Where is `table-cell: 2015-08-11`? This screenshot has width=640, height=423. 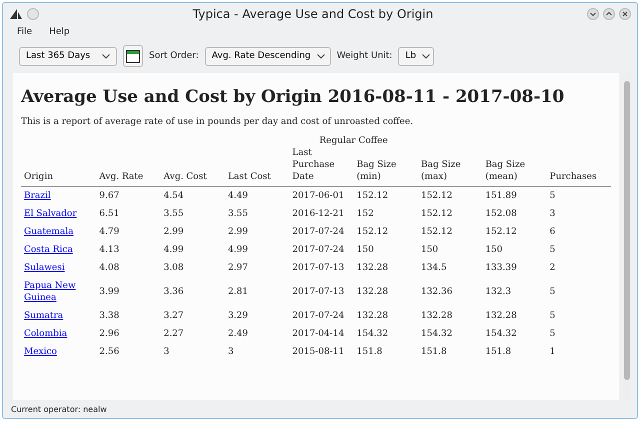
table-cell: 2015-08-11 is located at coordinates (318, 352).